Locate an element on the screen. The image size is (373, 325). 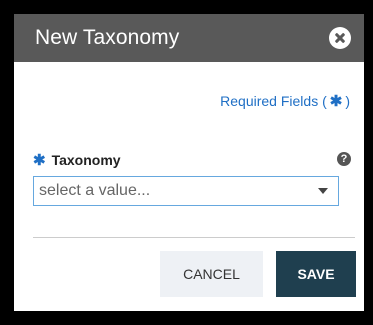
taxonomy-label-text: Taxonomy is located at coordinates (86, 160).